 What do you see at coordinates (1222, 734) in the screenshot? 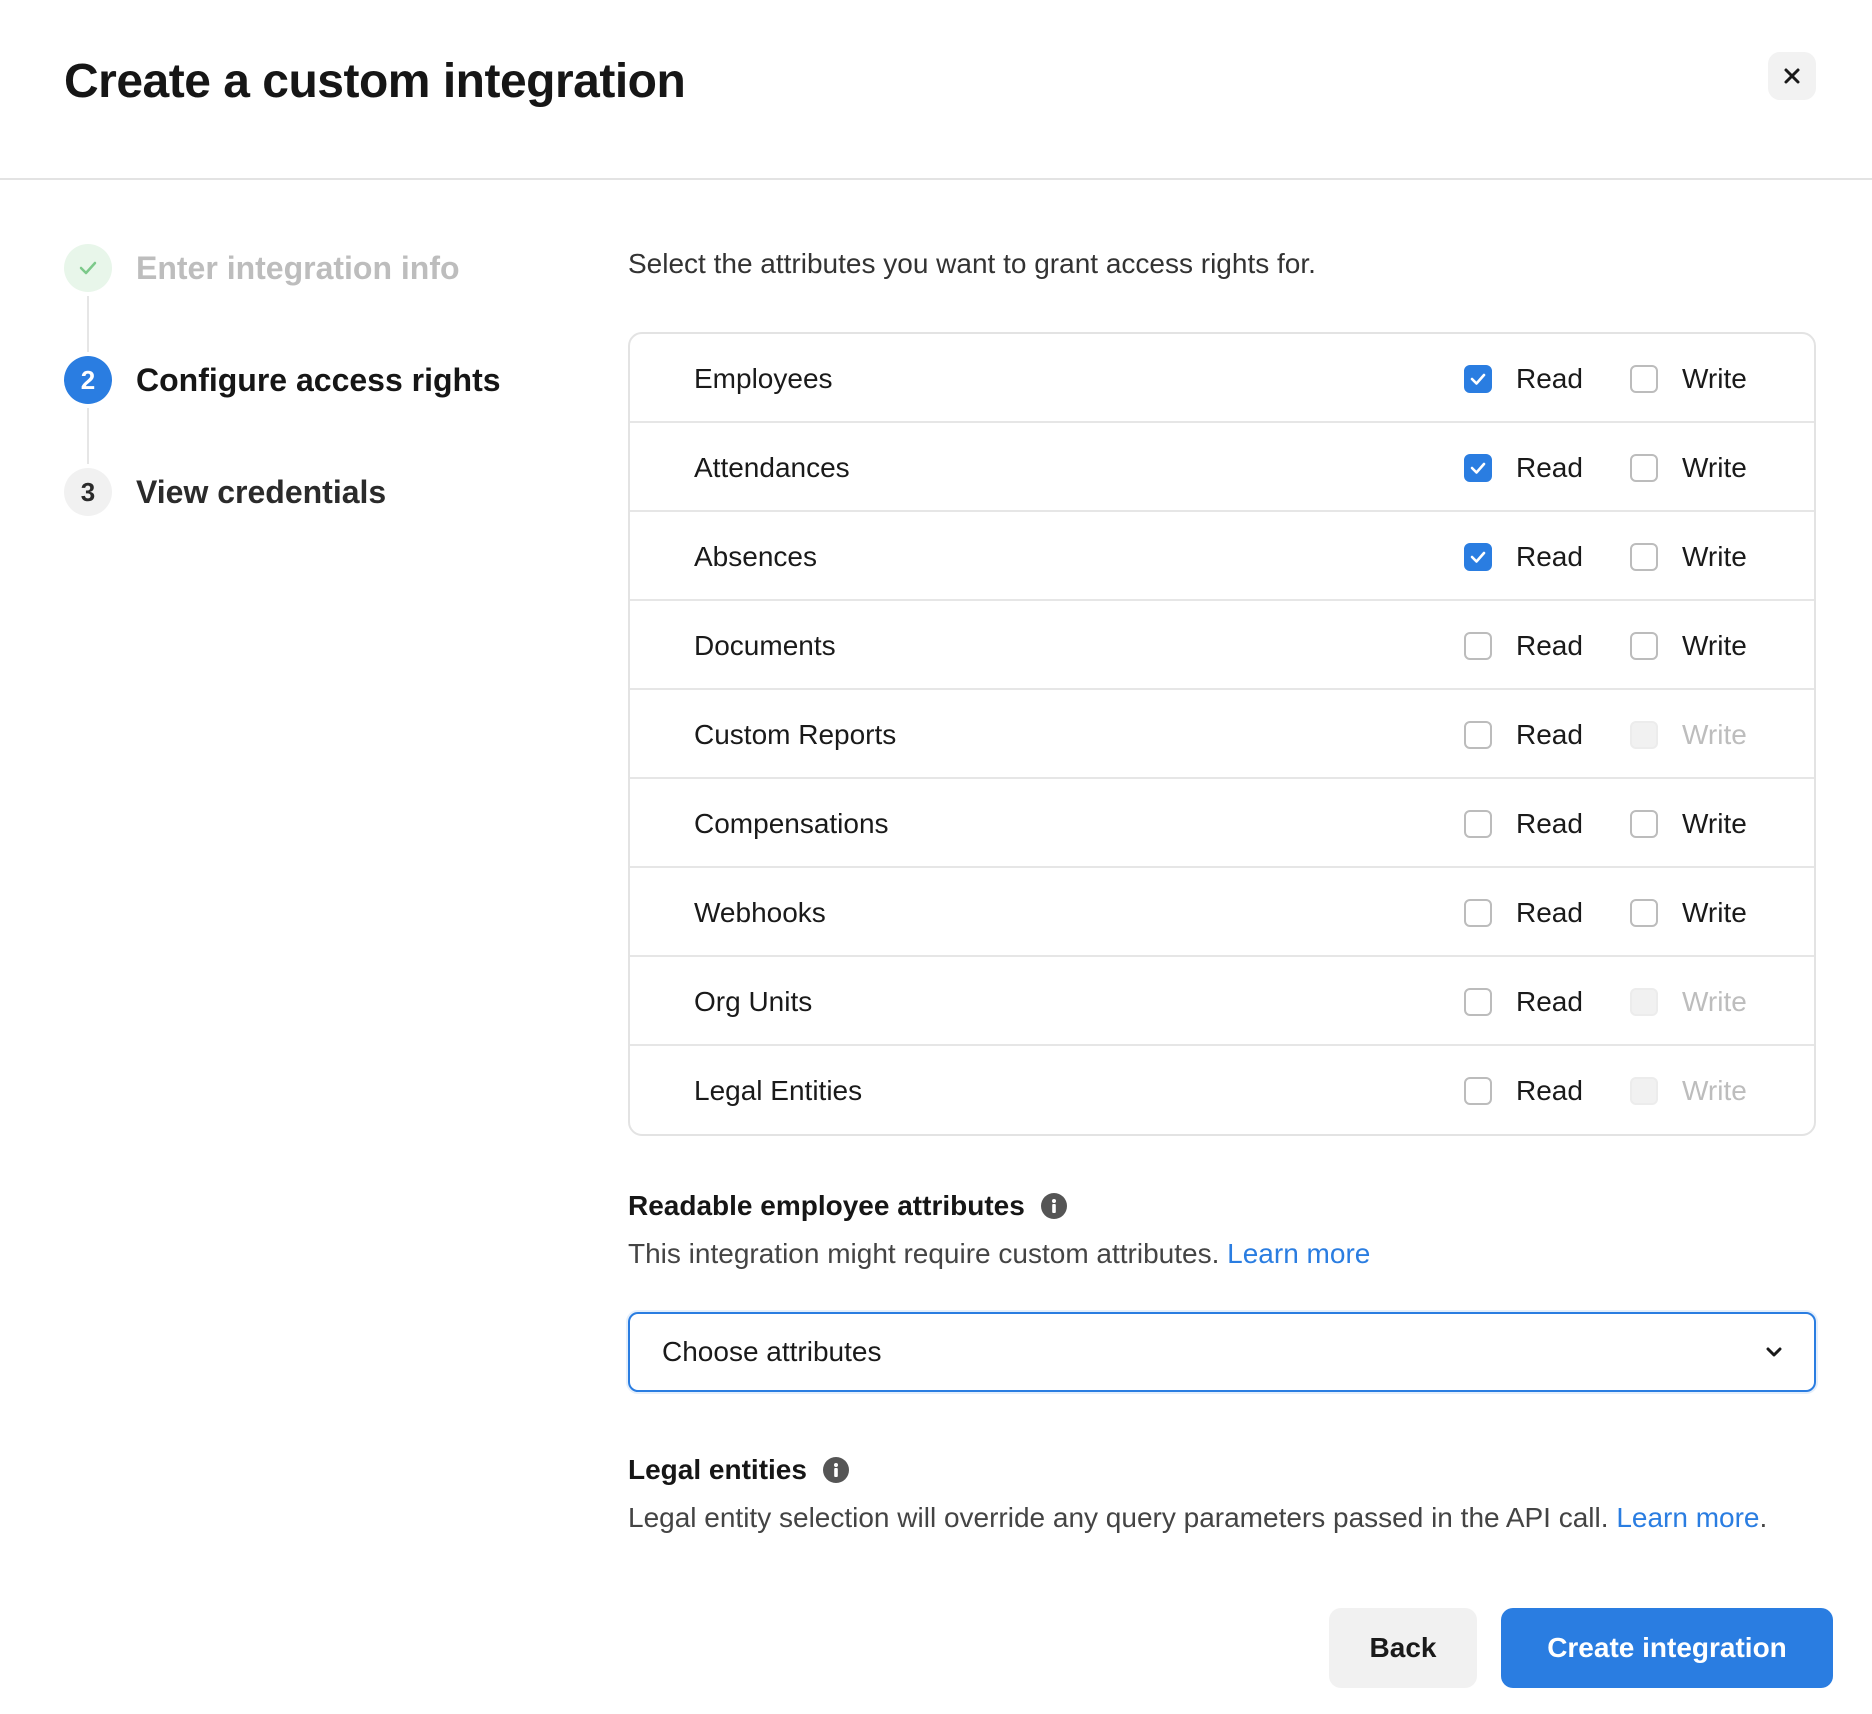
I see `access-row: Custom Reports Read Write` at bounding box center [1222, 734].